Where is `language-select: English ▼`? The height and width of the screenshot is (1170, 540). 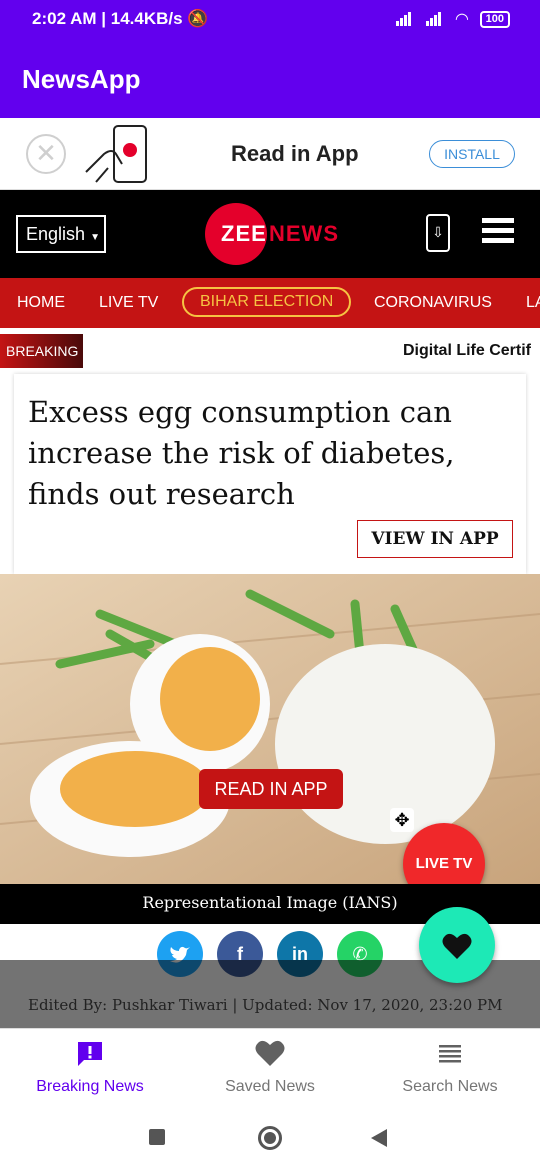 language-select: English ▼ is located at coordinates (61, 234).